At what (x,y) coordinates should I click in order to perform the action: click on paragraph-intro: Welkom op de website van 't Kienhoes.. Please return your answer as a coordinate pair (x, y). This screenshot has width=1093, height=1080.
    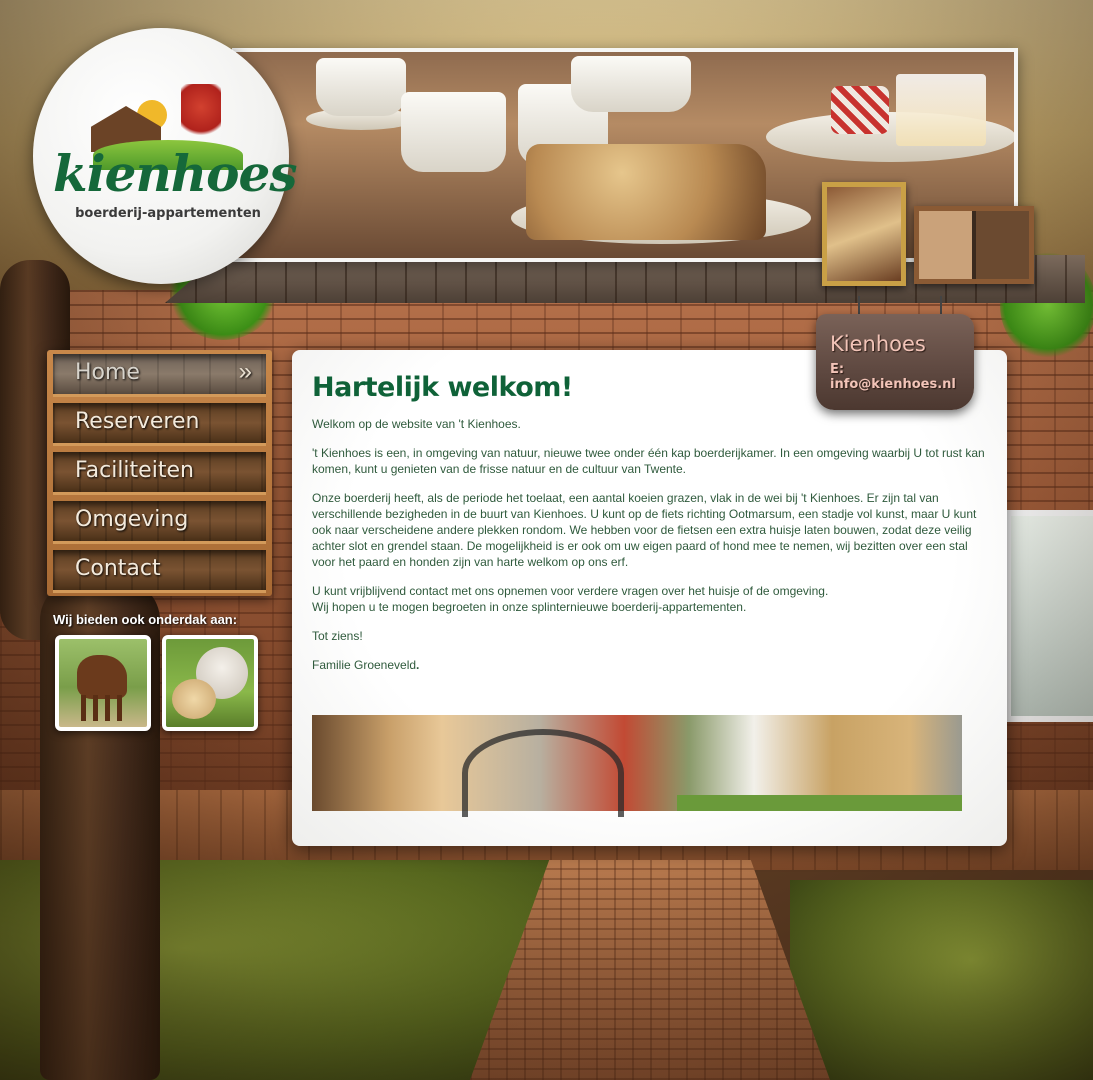
    Looking at the image, I should click on (416, 424).